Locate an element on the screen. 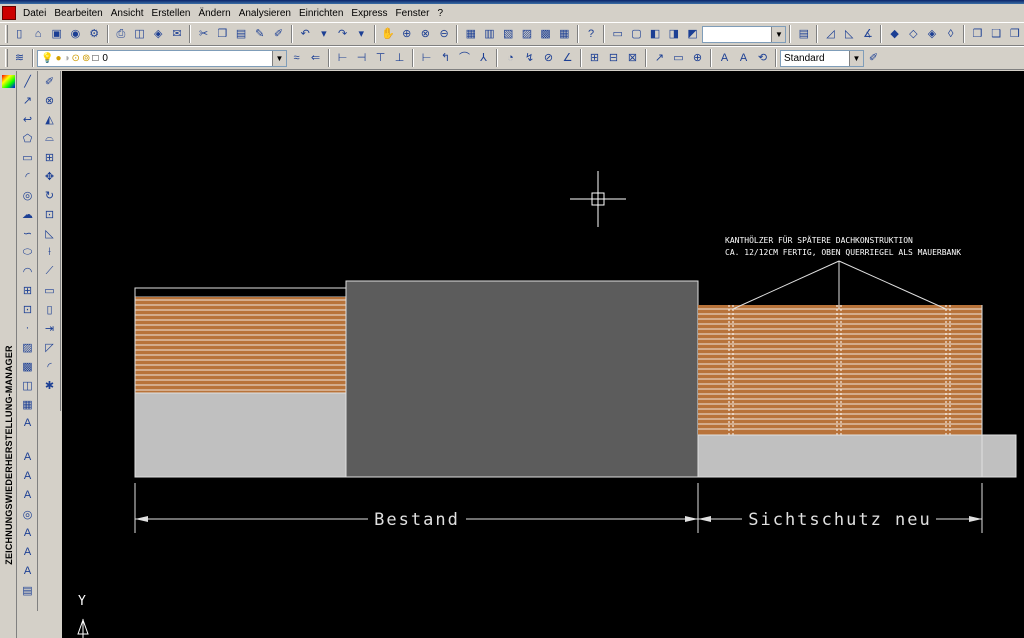 The height and width of the screenshot is (638, 1024). xline-icon: ↗ is located at coordinates (28, 100).